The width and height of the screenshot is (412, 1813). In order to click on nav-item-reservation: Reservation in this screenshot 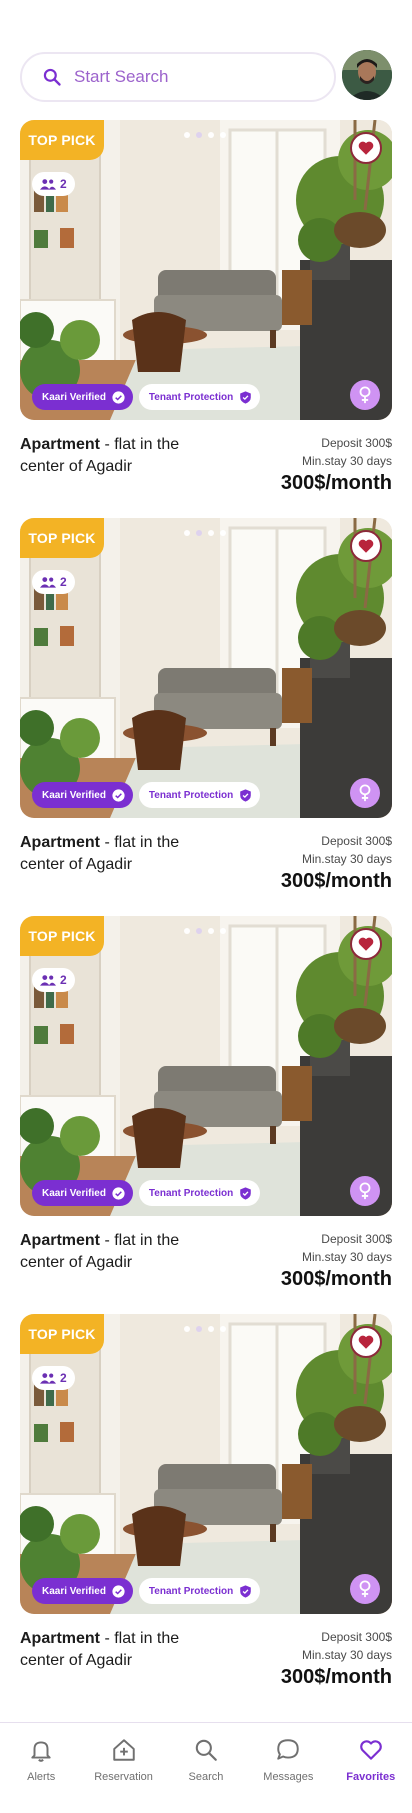, I will do `click(124, 1775)`.